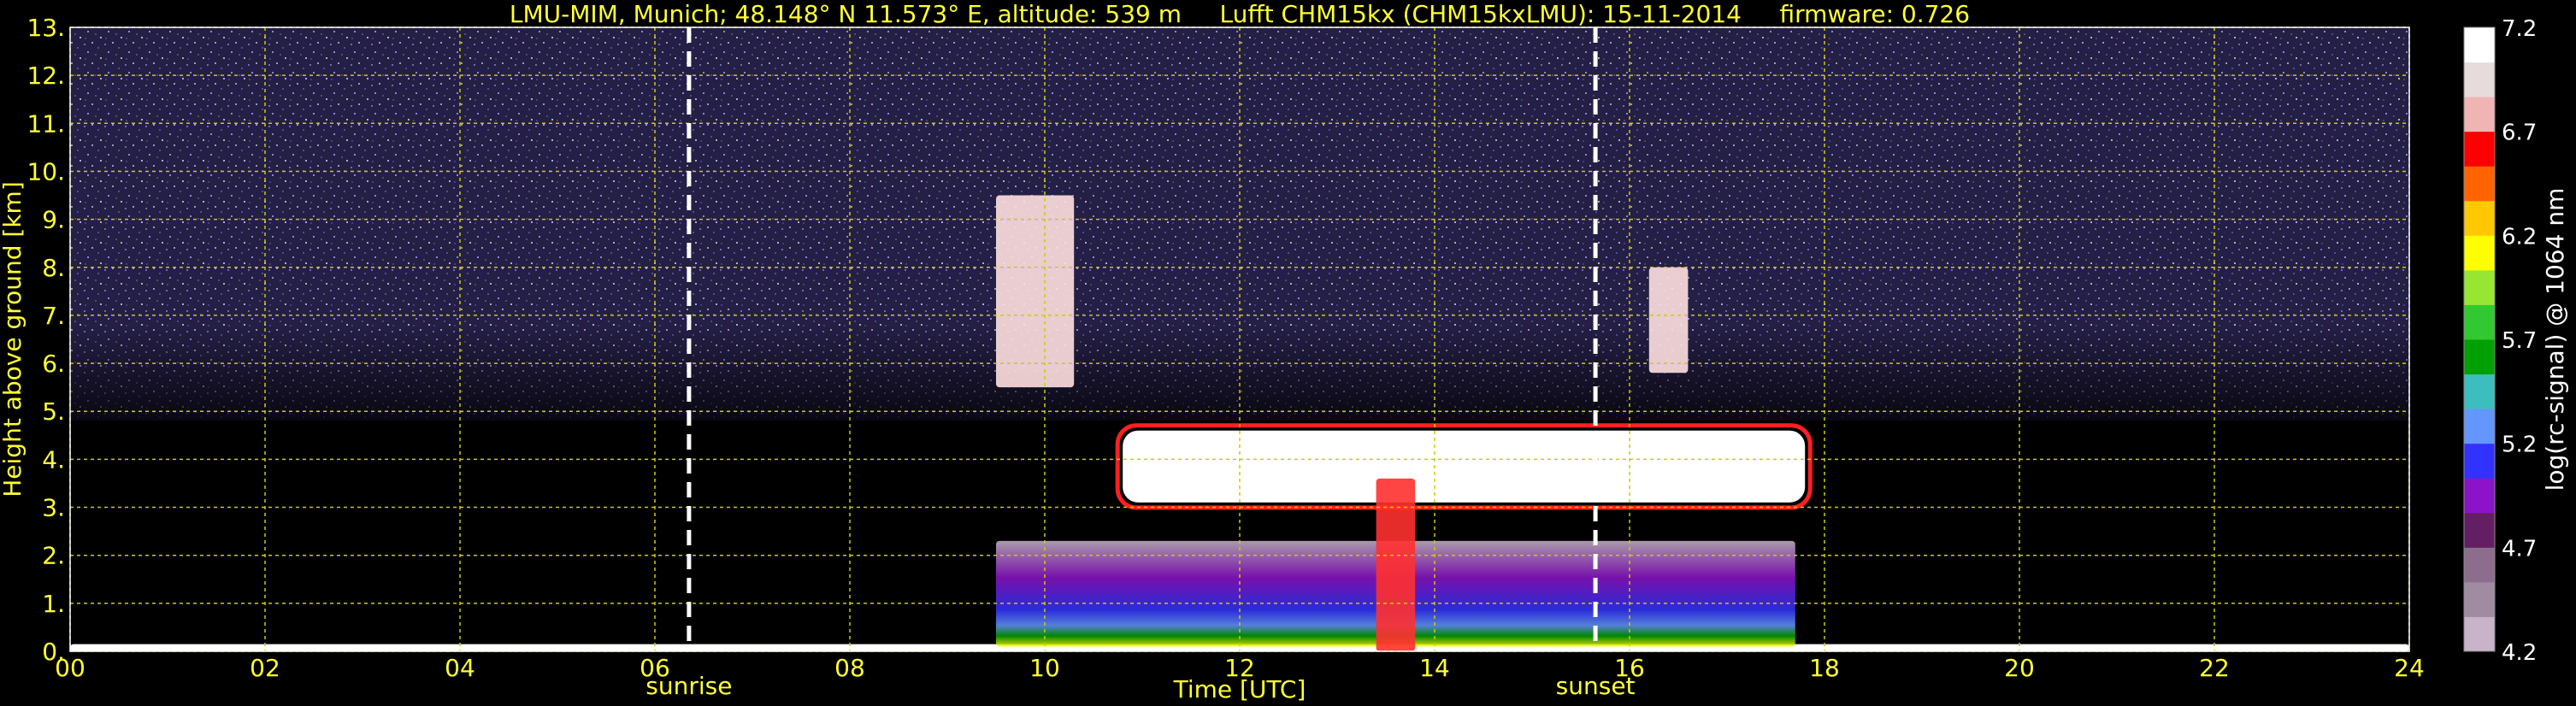 This screenshot has width=2576, height=706. What do you see at coordinates (53, 556) in the screenshot?
I see `y-tick-label: 2.` at bounding box center [53, 556].